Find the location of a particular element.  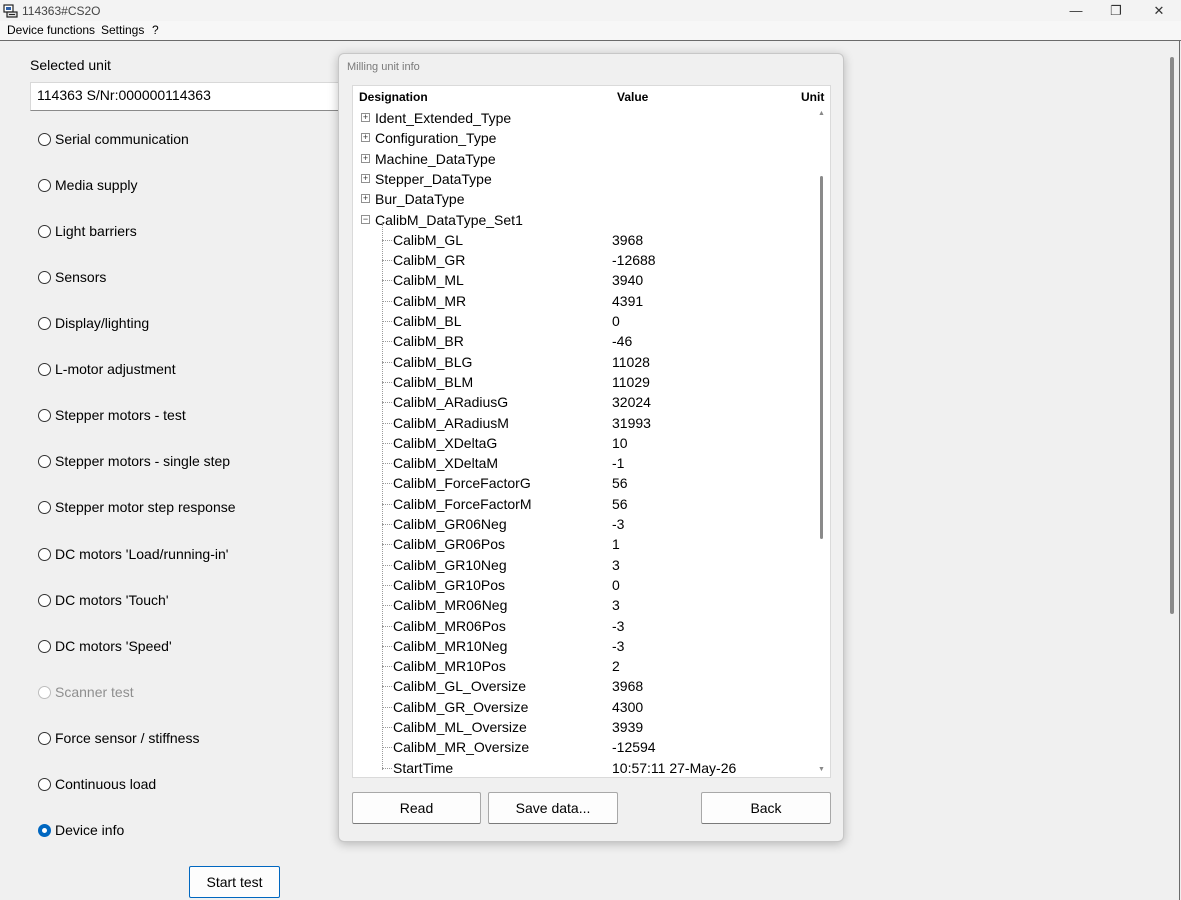

option-l-motor-adjustment: L-motor adjustment is located at coordinates (107, 369).